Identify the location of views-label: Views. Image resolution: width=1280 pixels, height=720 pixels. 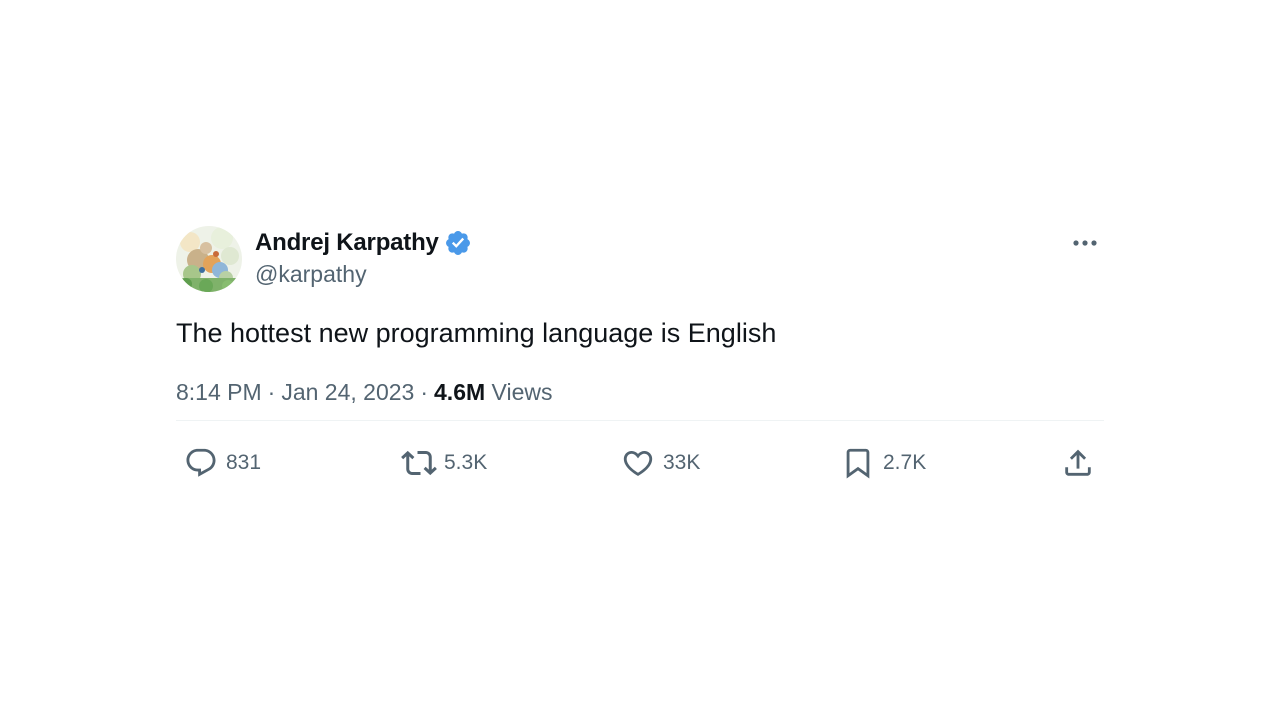
(522, 392).